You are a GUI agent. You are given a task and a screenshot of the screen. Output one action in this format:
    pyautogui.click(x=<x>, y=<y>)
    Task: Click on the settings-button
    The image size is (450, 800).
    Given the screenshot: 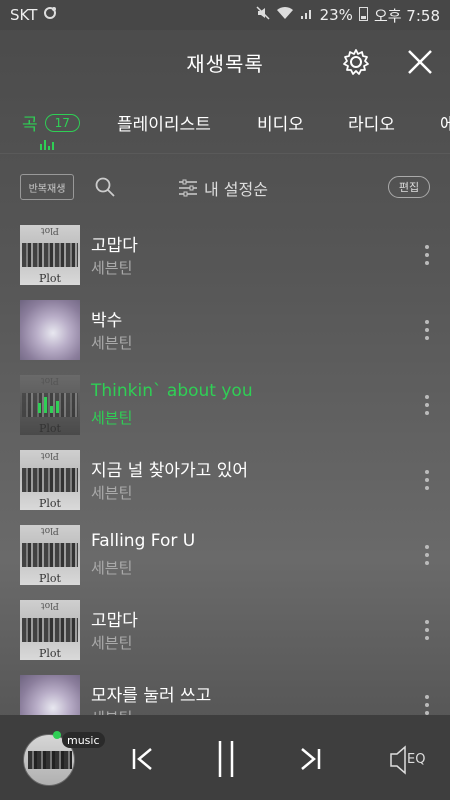 What is the action you would take?
    pyautogui.click(x=356, y=62)
    